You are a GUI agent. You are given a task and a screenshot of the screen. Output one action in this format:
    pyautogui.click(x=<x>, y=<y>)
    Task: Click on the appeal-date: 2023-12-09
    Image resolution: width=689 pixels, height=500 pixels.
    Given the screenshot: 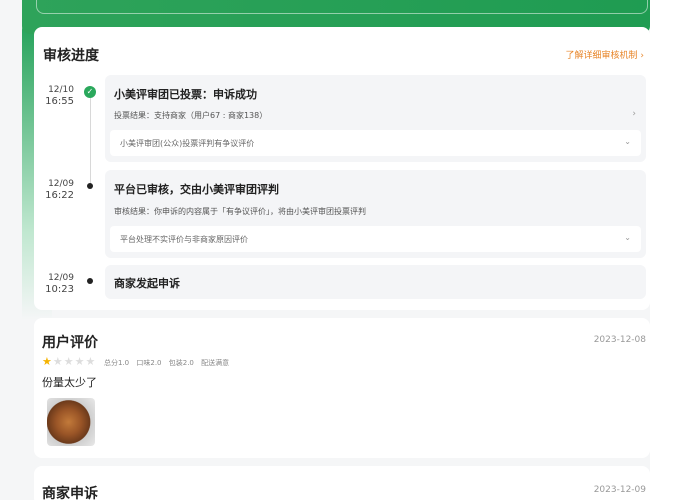 What is the action you would take?
    pyautogui.click(x=619, y=490)
    